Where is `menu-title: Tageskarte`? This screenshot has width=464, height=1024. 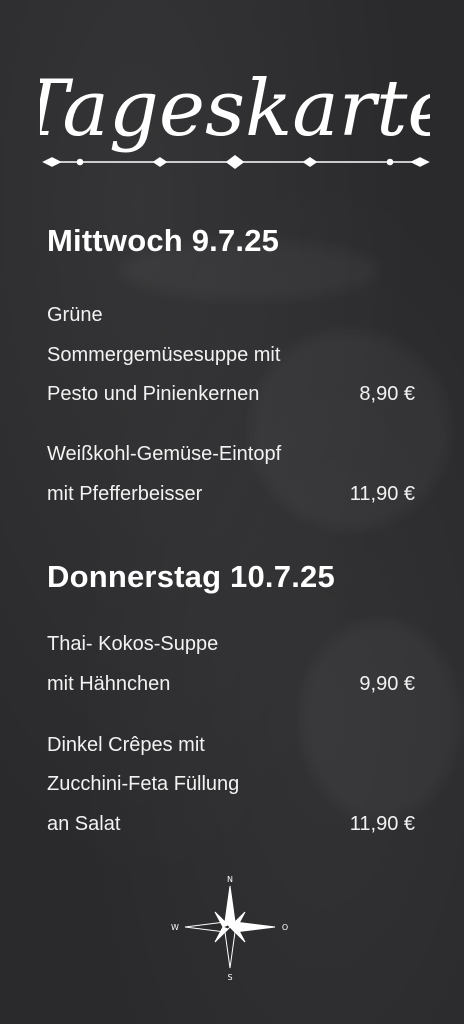
menu-title: Tageskarte is located at coordinates (235, 109).